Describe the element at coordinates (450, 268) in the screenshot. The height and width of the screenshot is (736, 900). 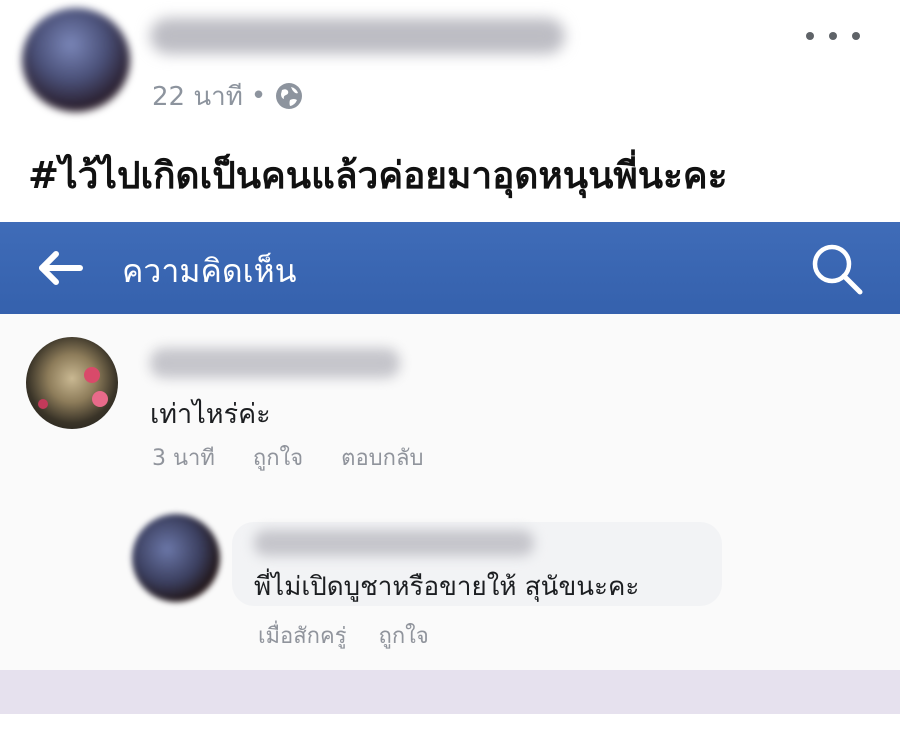
I see `comments-header-bar: ความคิดเห็น` at that location.